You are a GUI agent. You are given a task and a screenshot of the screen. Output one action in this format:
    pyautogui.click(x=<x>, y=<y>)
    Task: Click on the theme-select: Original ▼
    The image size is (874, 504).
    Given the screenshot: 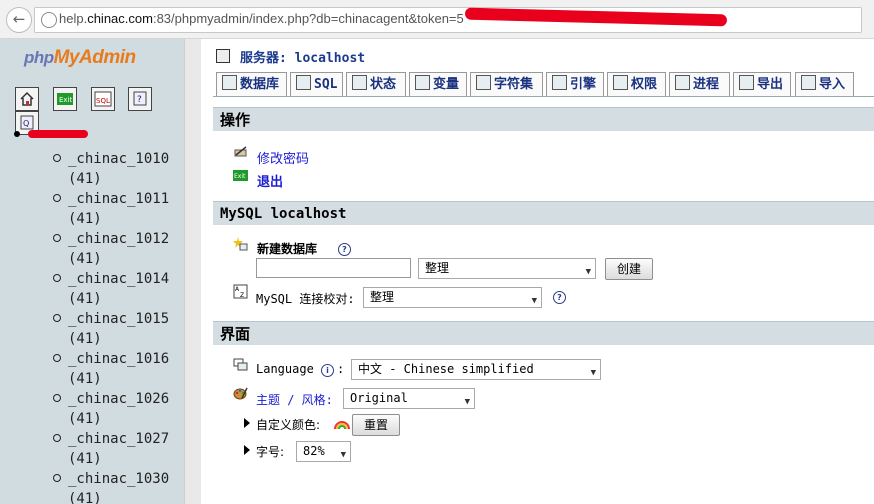 What is the action you would take?
    pyautogui.click(x=409, y=398)
    